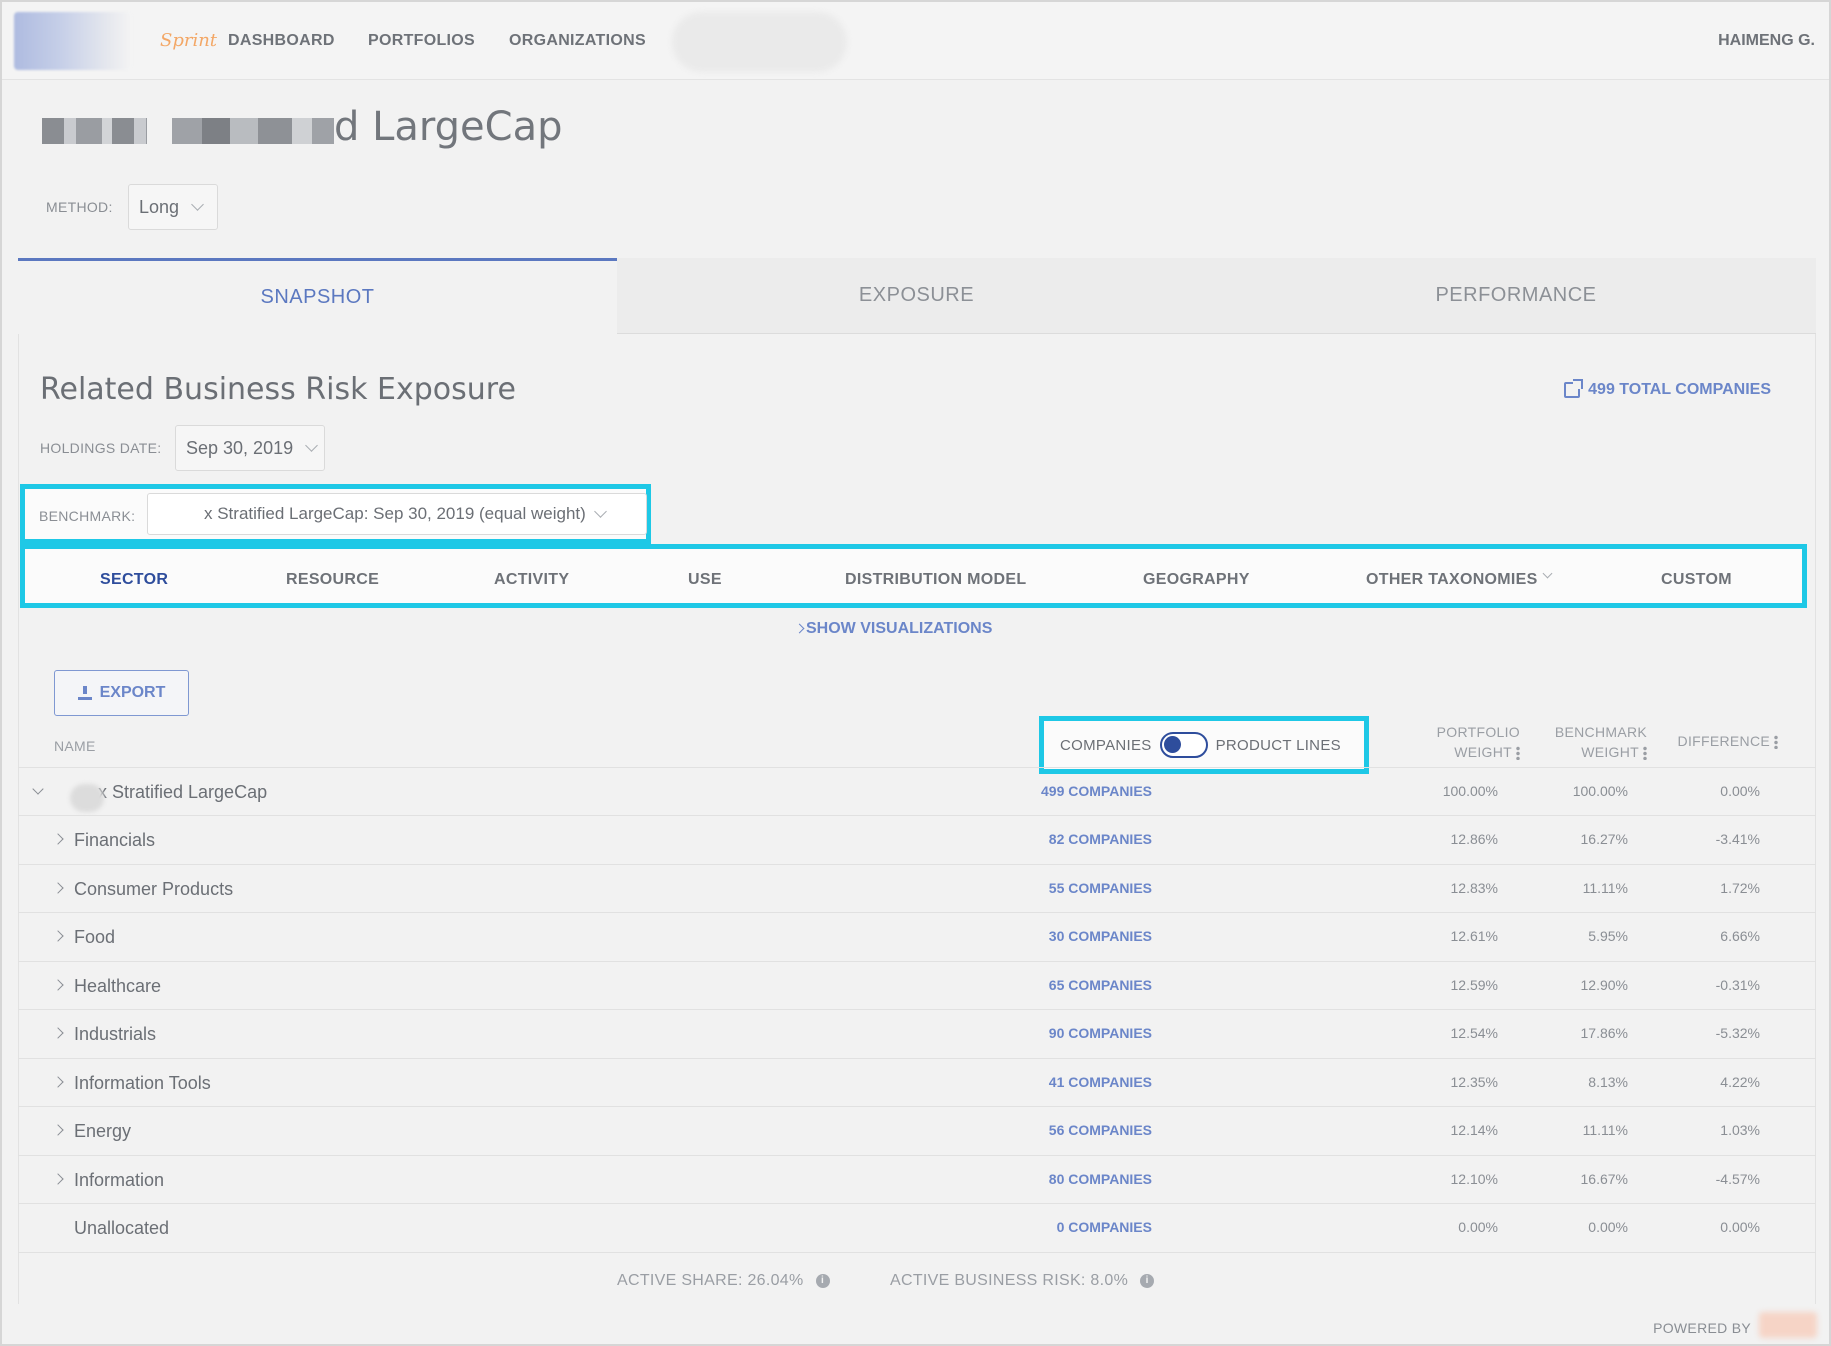  Describe the element at coordinates (75, 746) in the screenshot. I see `name-column-header: NAME` at that location.